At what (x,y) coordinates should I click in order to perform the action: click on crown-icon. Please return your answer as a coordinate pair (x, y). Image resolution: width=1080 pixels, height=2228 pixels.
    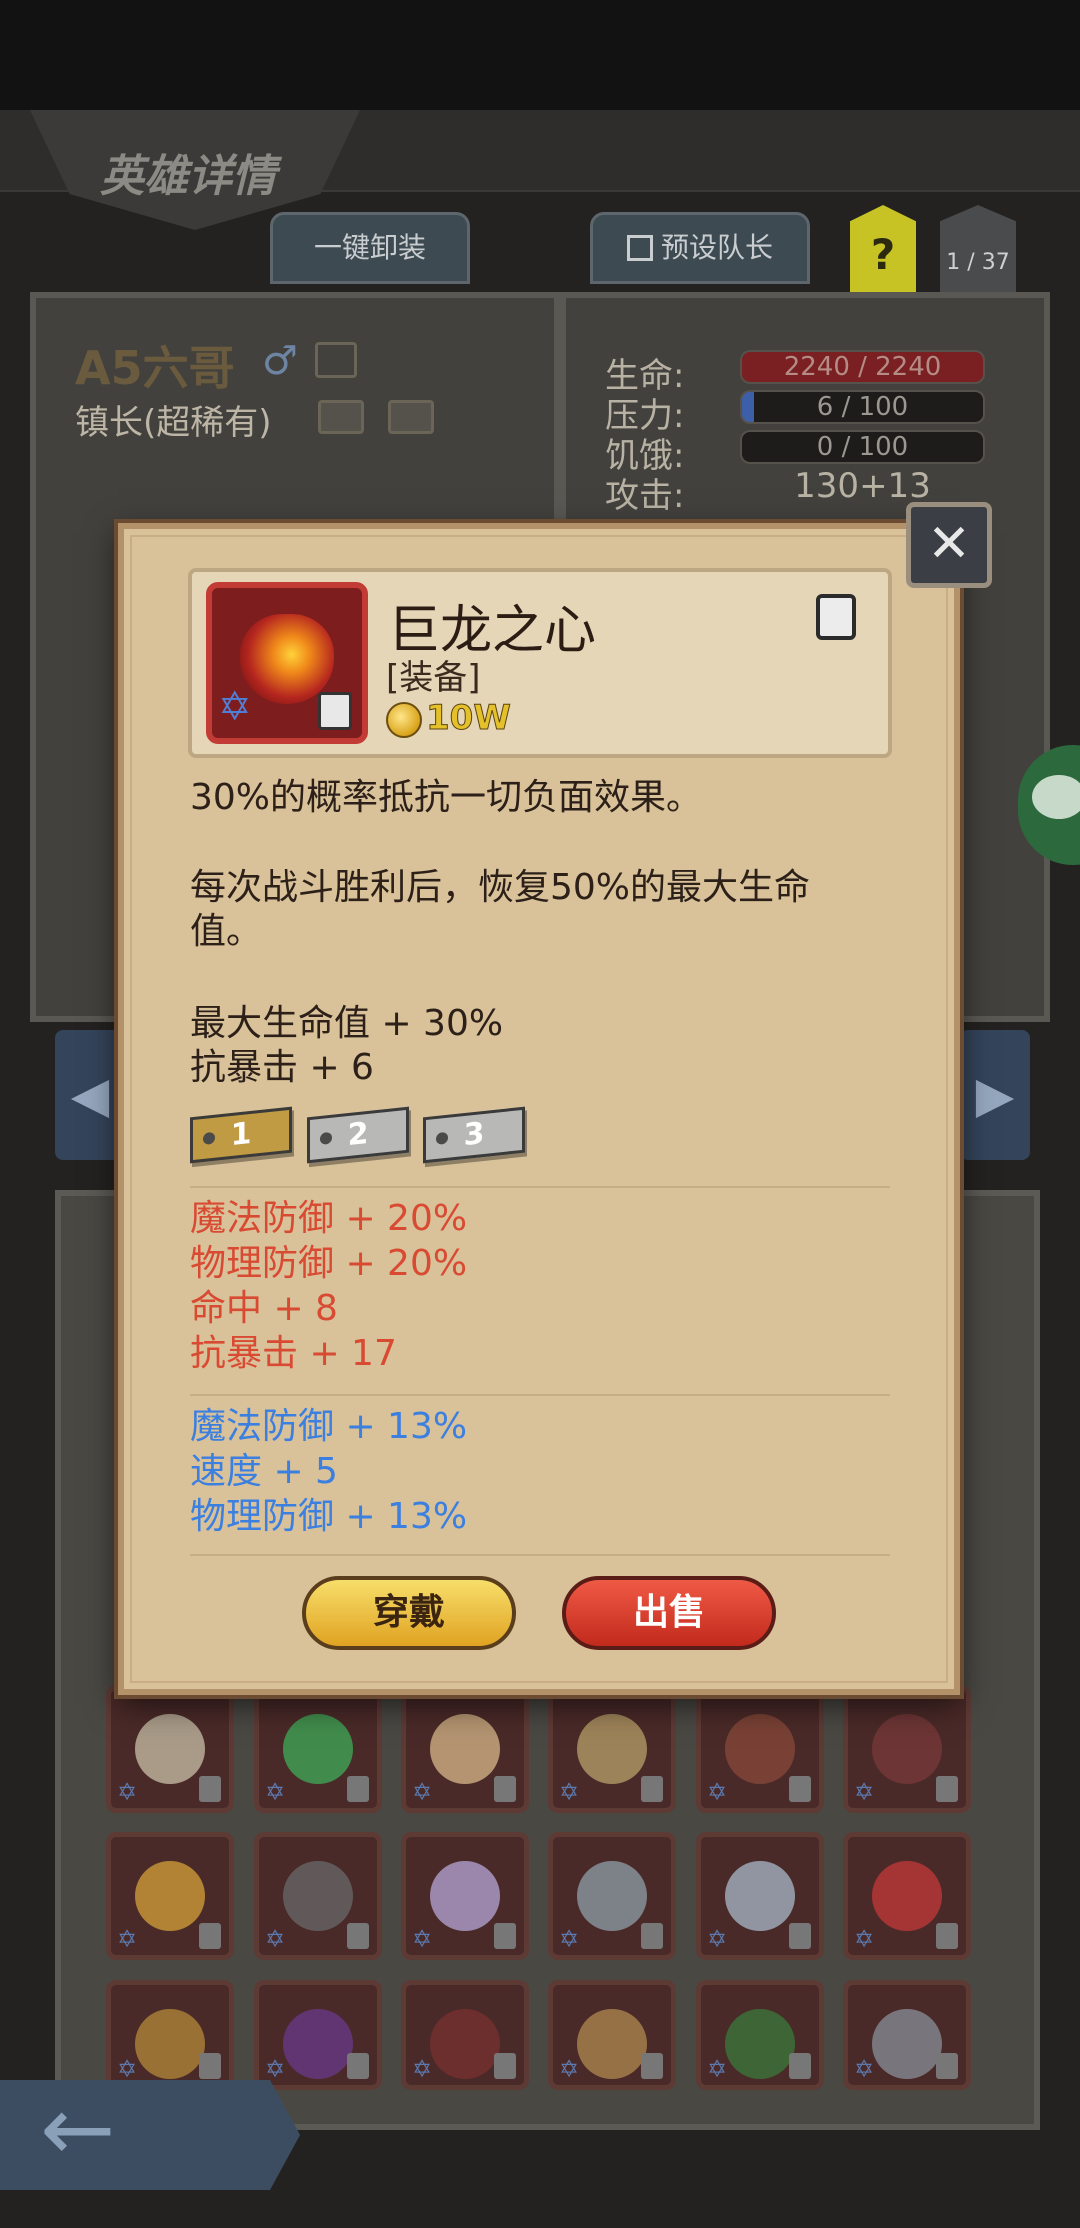
    Looking at the image, I should click on (612, 1896).